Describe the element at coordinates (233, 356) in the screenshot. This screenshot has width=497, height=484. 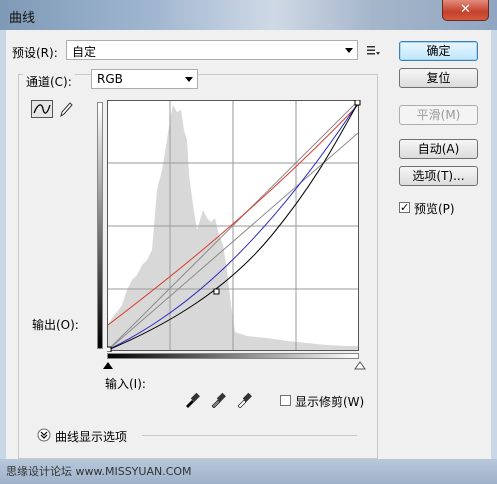
I see `input-gradient-bar` at that location.